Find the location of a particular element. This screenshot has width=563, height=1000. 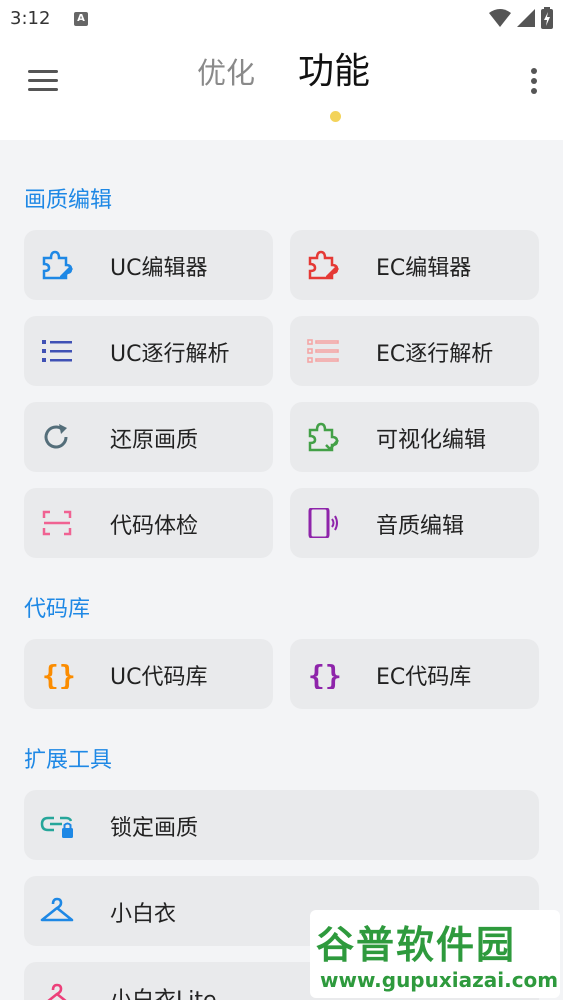

scan-icon is located at coordinates (57, 523).